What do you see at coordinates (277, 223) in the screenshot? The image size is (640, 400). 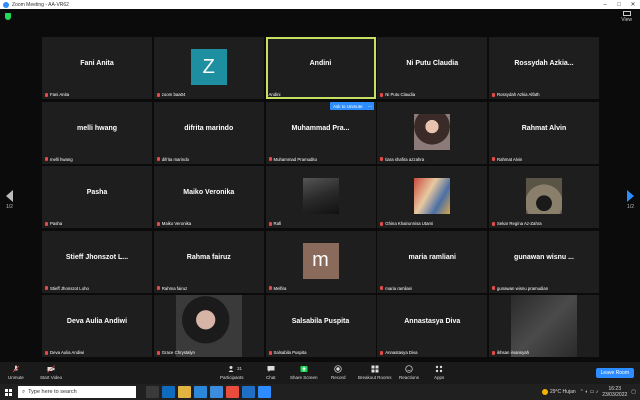 I see `participant-name-text: Rafi` at bounding box center [277, 223].